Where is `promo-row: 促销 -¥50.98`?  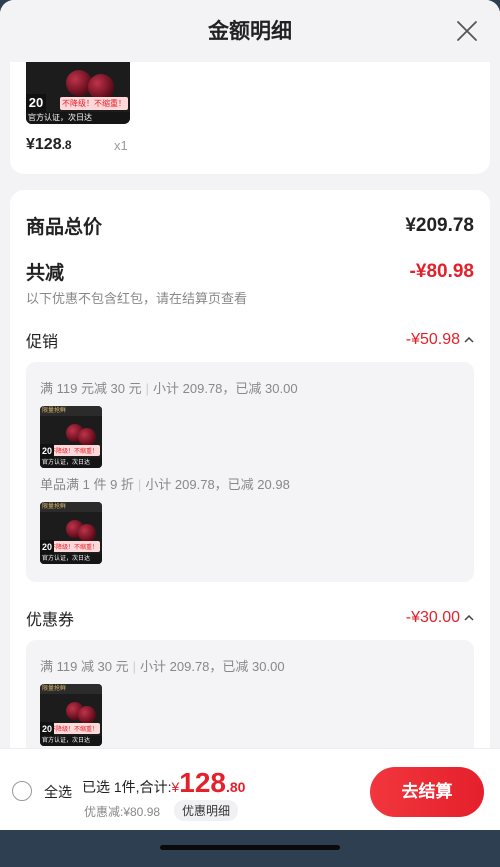
promo-row: 促销 -¥50.98 is located at coordinates (250, 340).